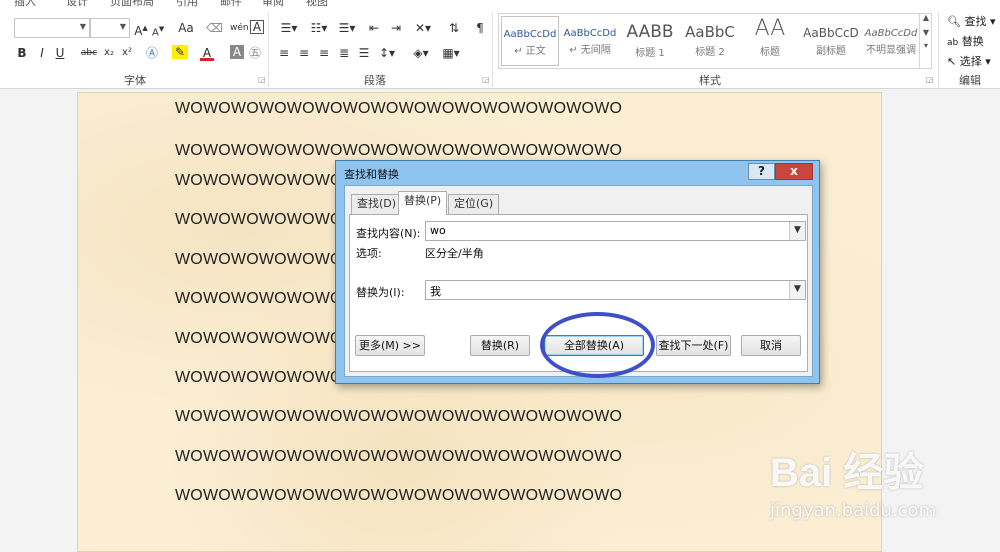 Image resolution: width=1000 pixels, height=552 pixels. Describe the element at coordinates (207, 53) in the screenshot. I see `font-color-button: A` at that location.